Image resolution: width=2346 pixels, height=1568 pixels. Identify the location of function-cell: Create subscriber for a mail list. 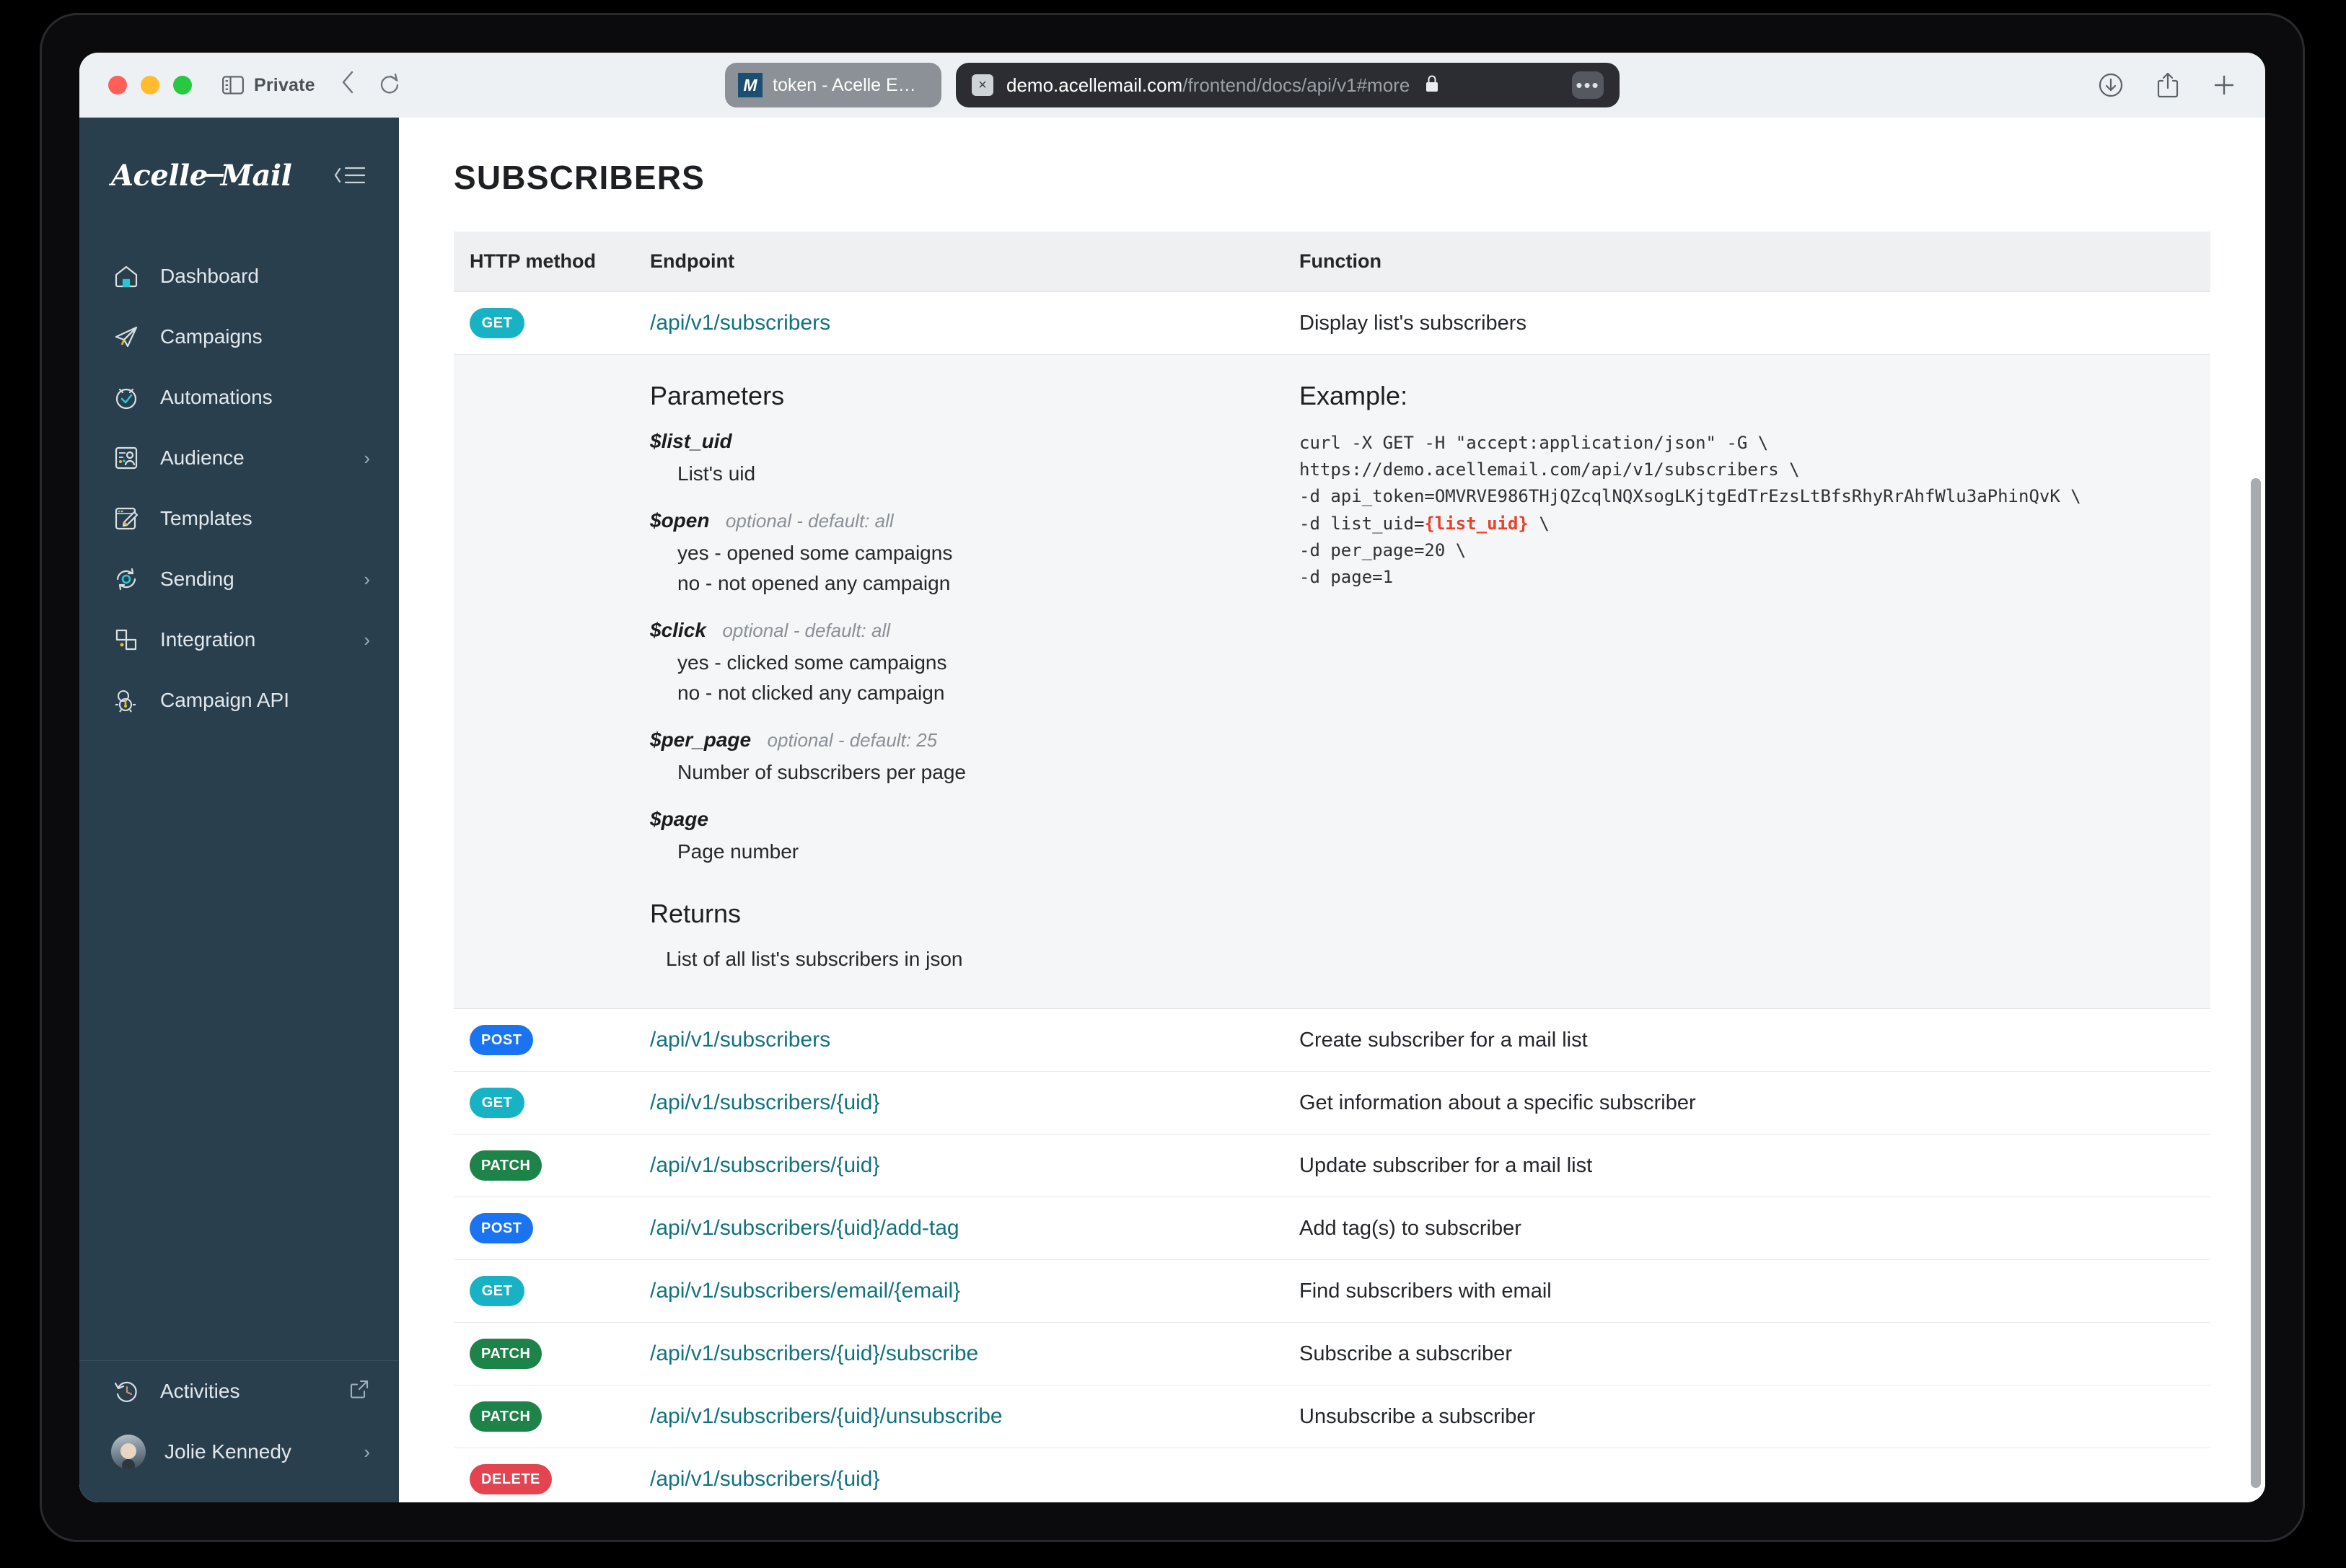
(1755, 1040).